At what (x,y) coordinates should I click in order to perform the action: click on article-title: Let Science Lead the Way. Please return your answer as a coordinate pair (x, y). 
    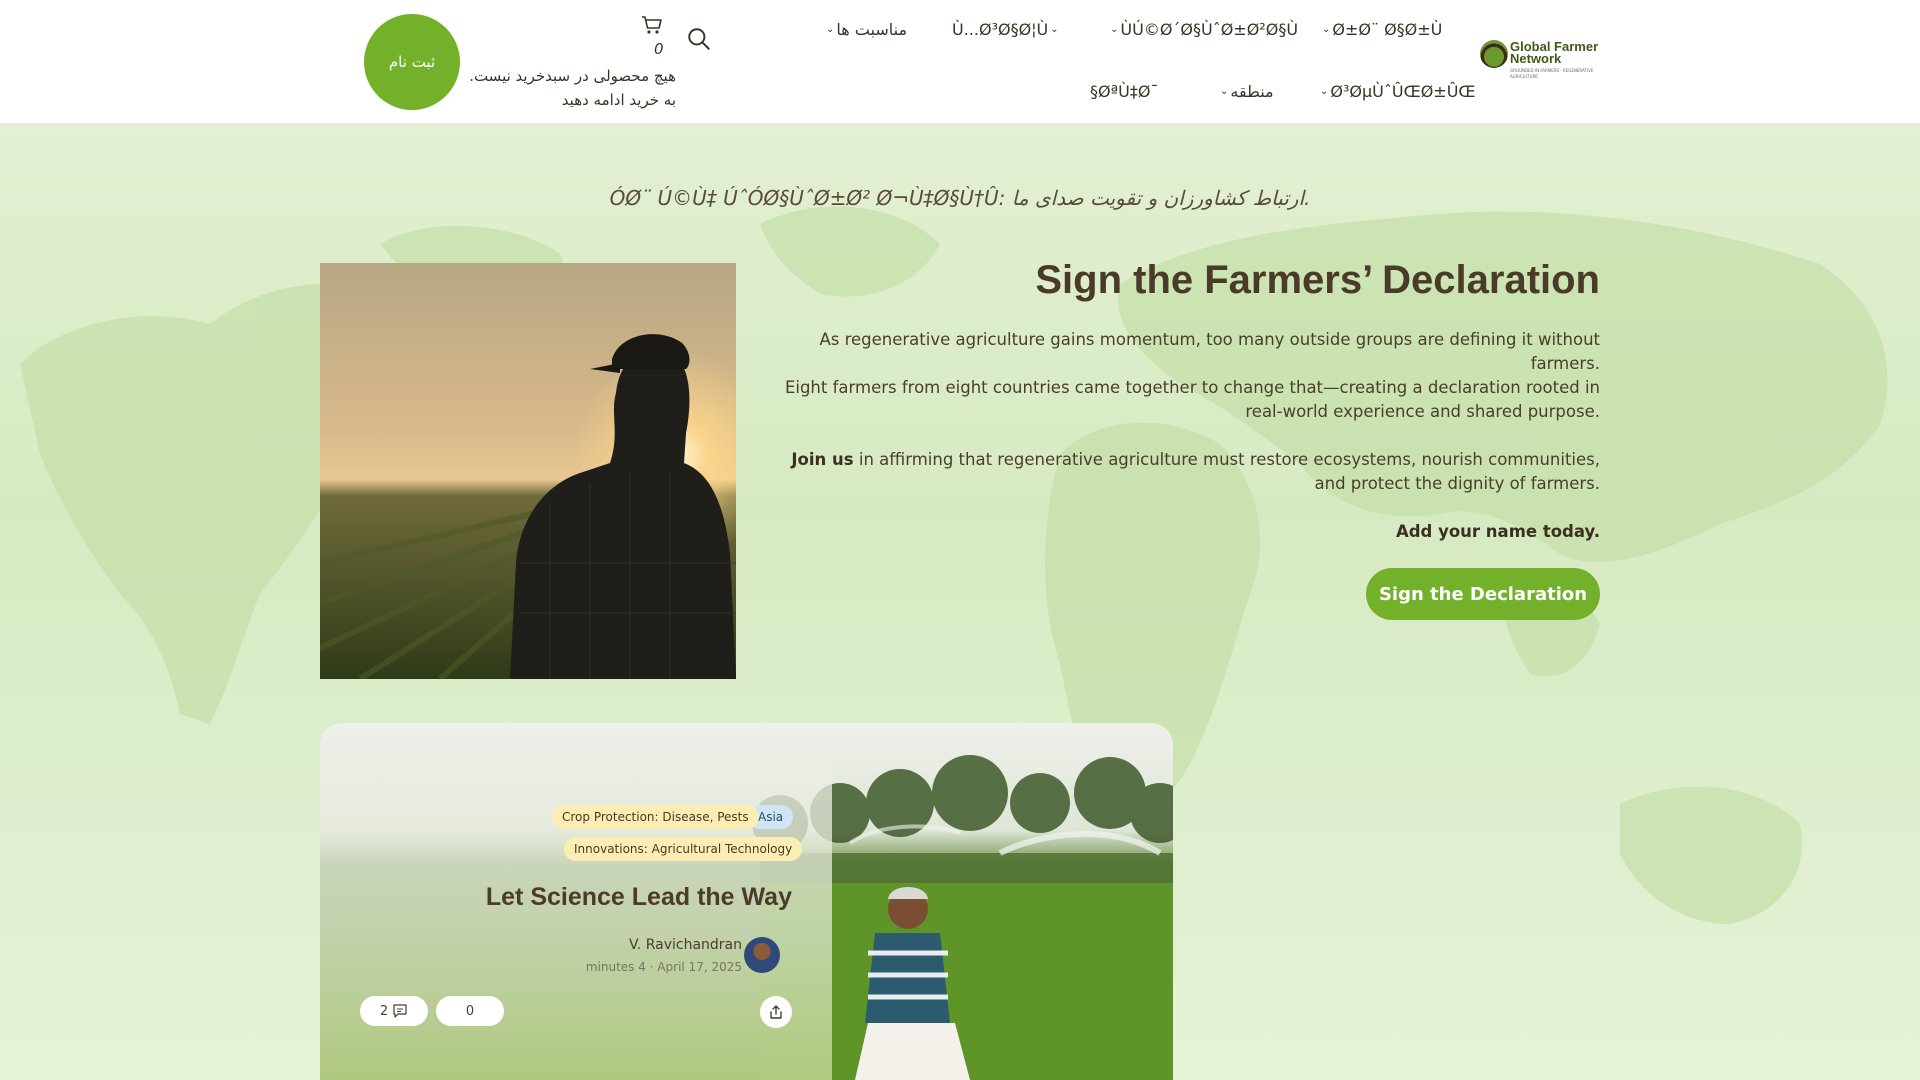
    Looking at the image, I should click on (586, 897).